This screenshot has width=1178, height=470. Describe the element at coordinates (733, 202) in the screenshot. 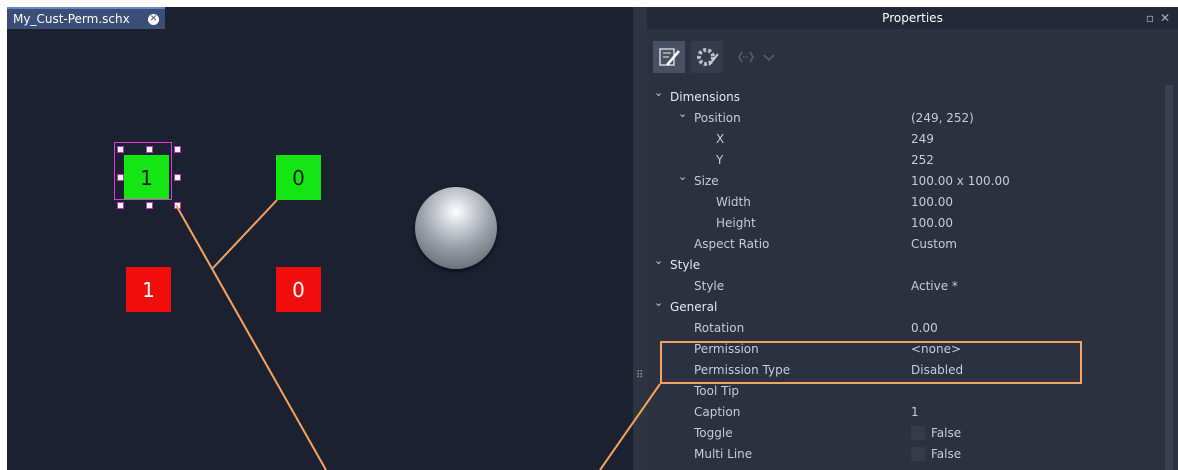

I see `property-name: Width` at that location.